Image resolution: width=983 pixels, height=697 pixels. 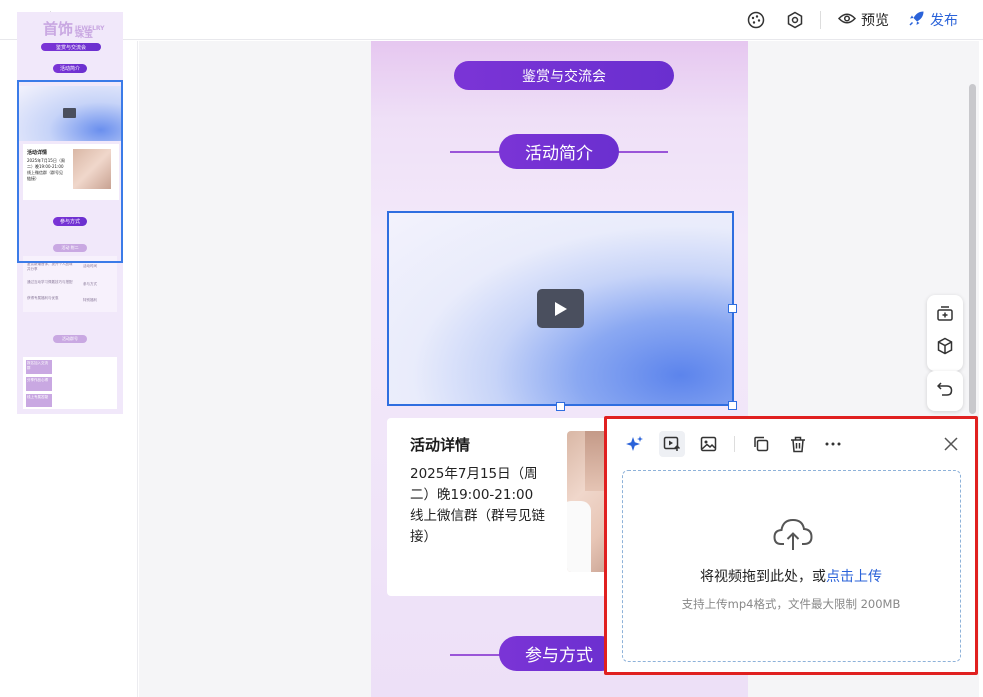 What do you see at coordinates (945, 315) in the screenshot?
I see `add-section-icon` at bounding box center [945, 315].